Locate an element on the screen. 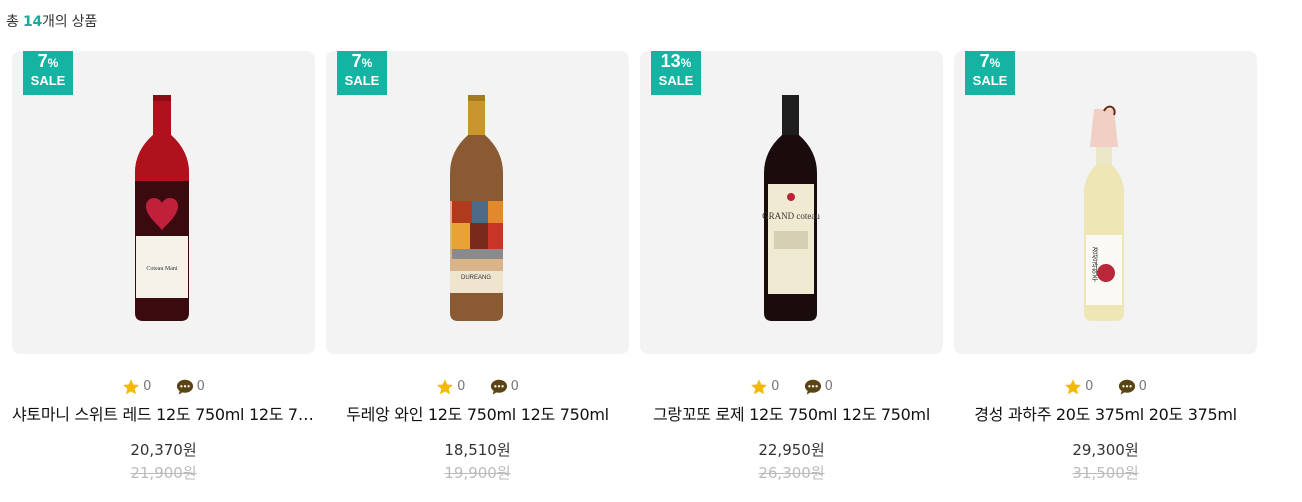 The height and width of the screenshot is (502, 1302). original-price: 21,900원 is located at coordinates (163, 473).